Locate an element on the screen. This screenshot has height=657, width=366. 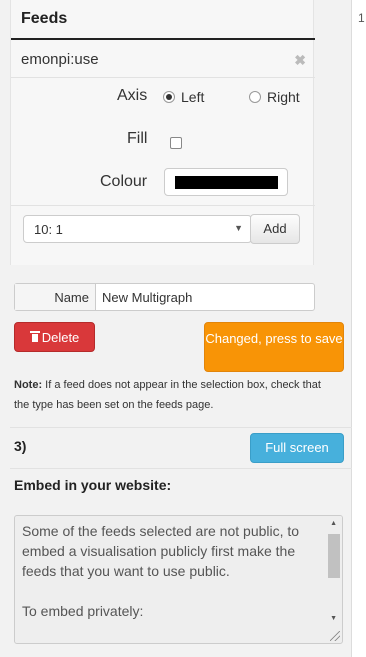
chevron-down-icon: ▼ is located at coordinates (238, 228).